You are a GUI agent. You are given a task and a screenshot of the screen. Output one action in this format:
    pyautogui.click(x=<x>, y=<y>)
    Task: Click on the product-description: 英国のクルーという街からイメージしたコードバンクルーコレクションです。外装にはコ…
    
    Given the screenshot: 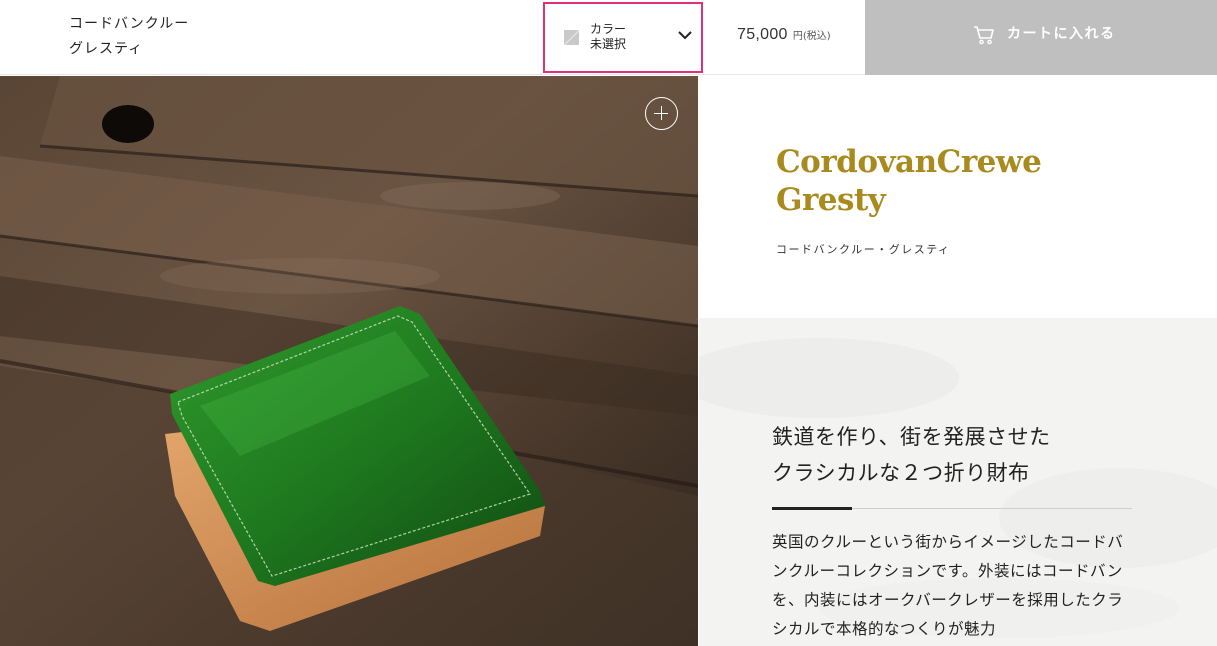 What is the action you would take?
    pyautogui.click(x=948, y=585)
    